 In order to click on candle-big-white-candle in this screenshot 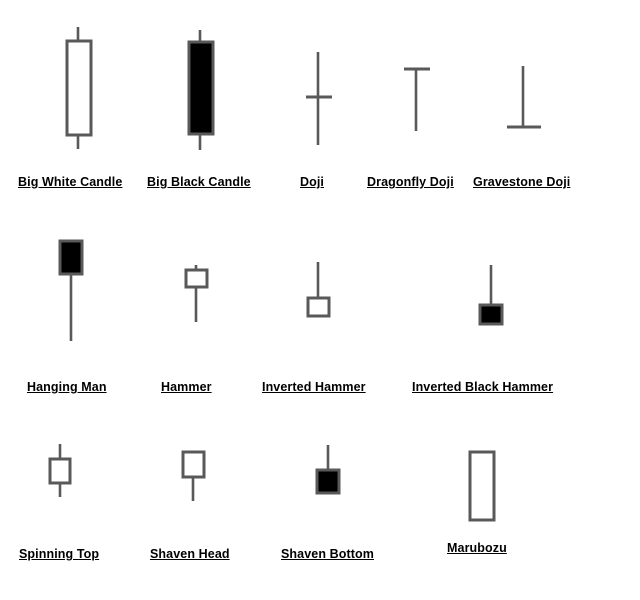, I will do `click(79, 88)`.